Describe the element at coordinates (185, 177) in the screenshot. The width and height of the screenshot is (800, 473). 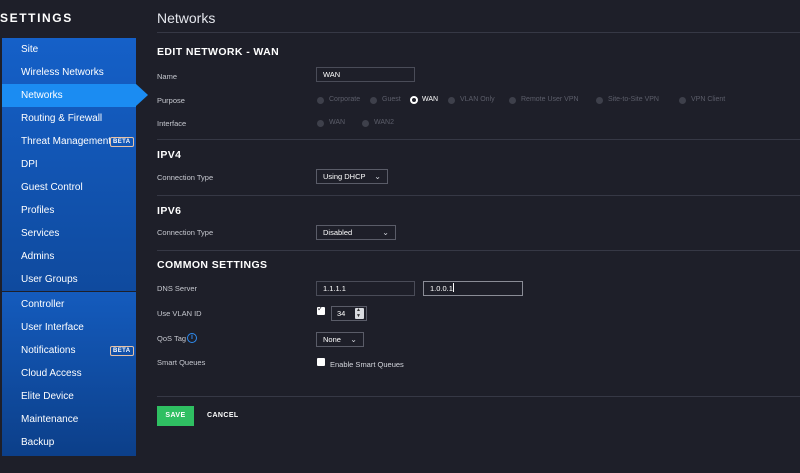
I see `ipv4-connection-type-label: Connection Type` at that location.